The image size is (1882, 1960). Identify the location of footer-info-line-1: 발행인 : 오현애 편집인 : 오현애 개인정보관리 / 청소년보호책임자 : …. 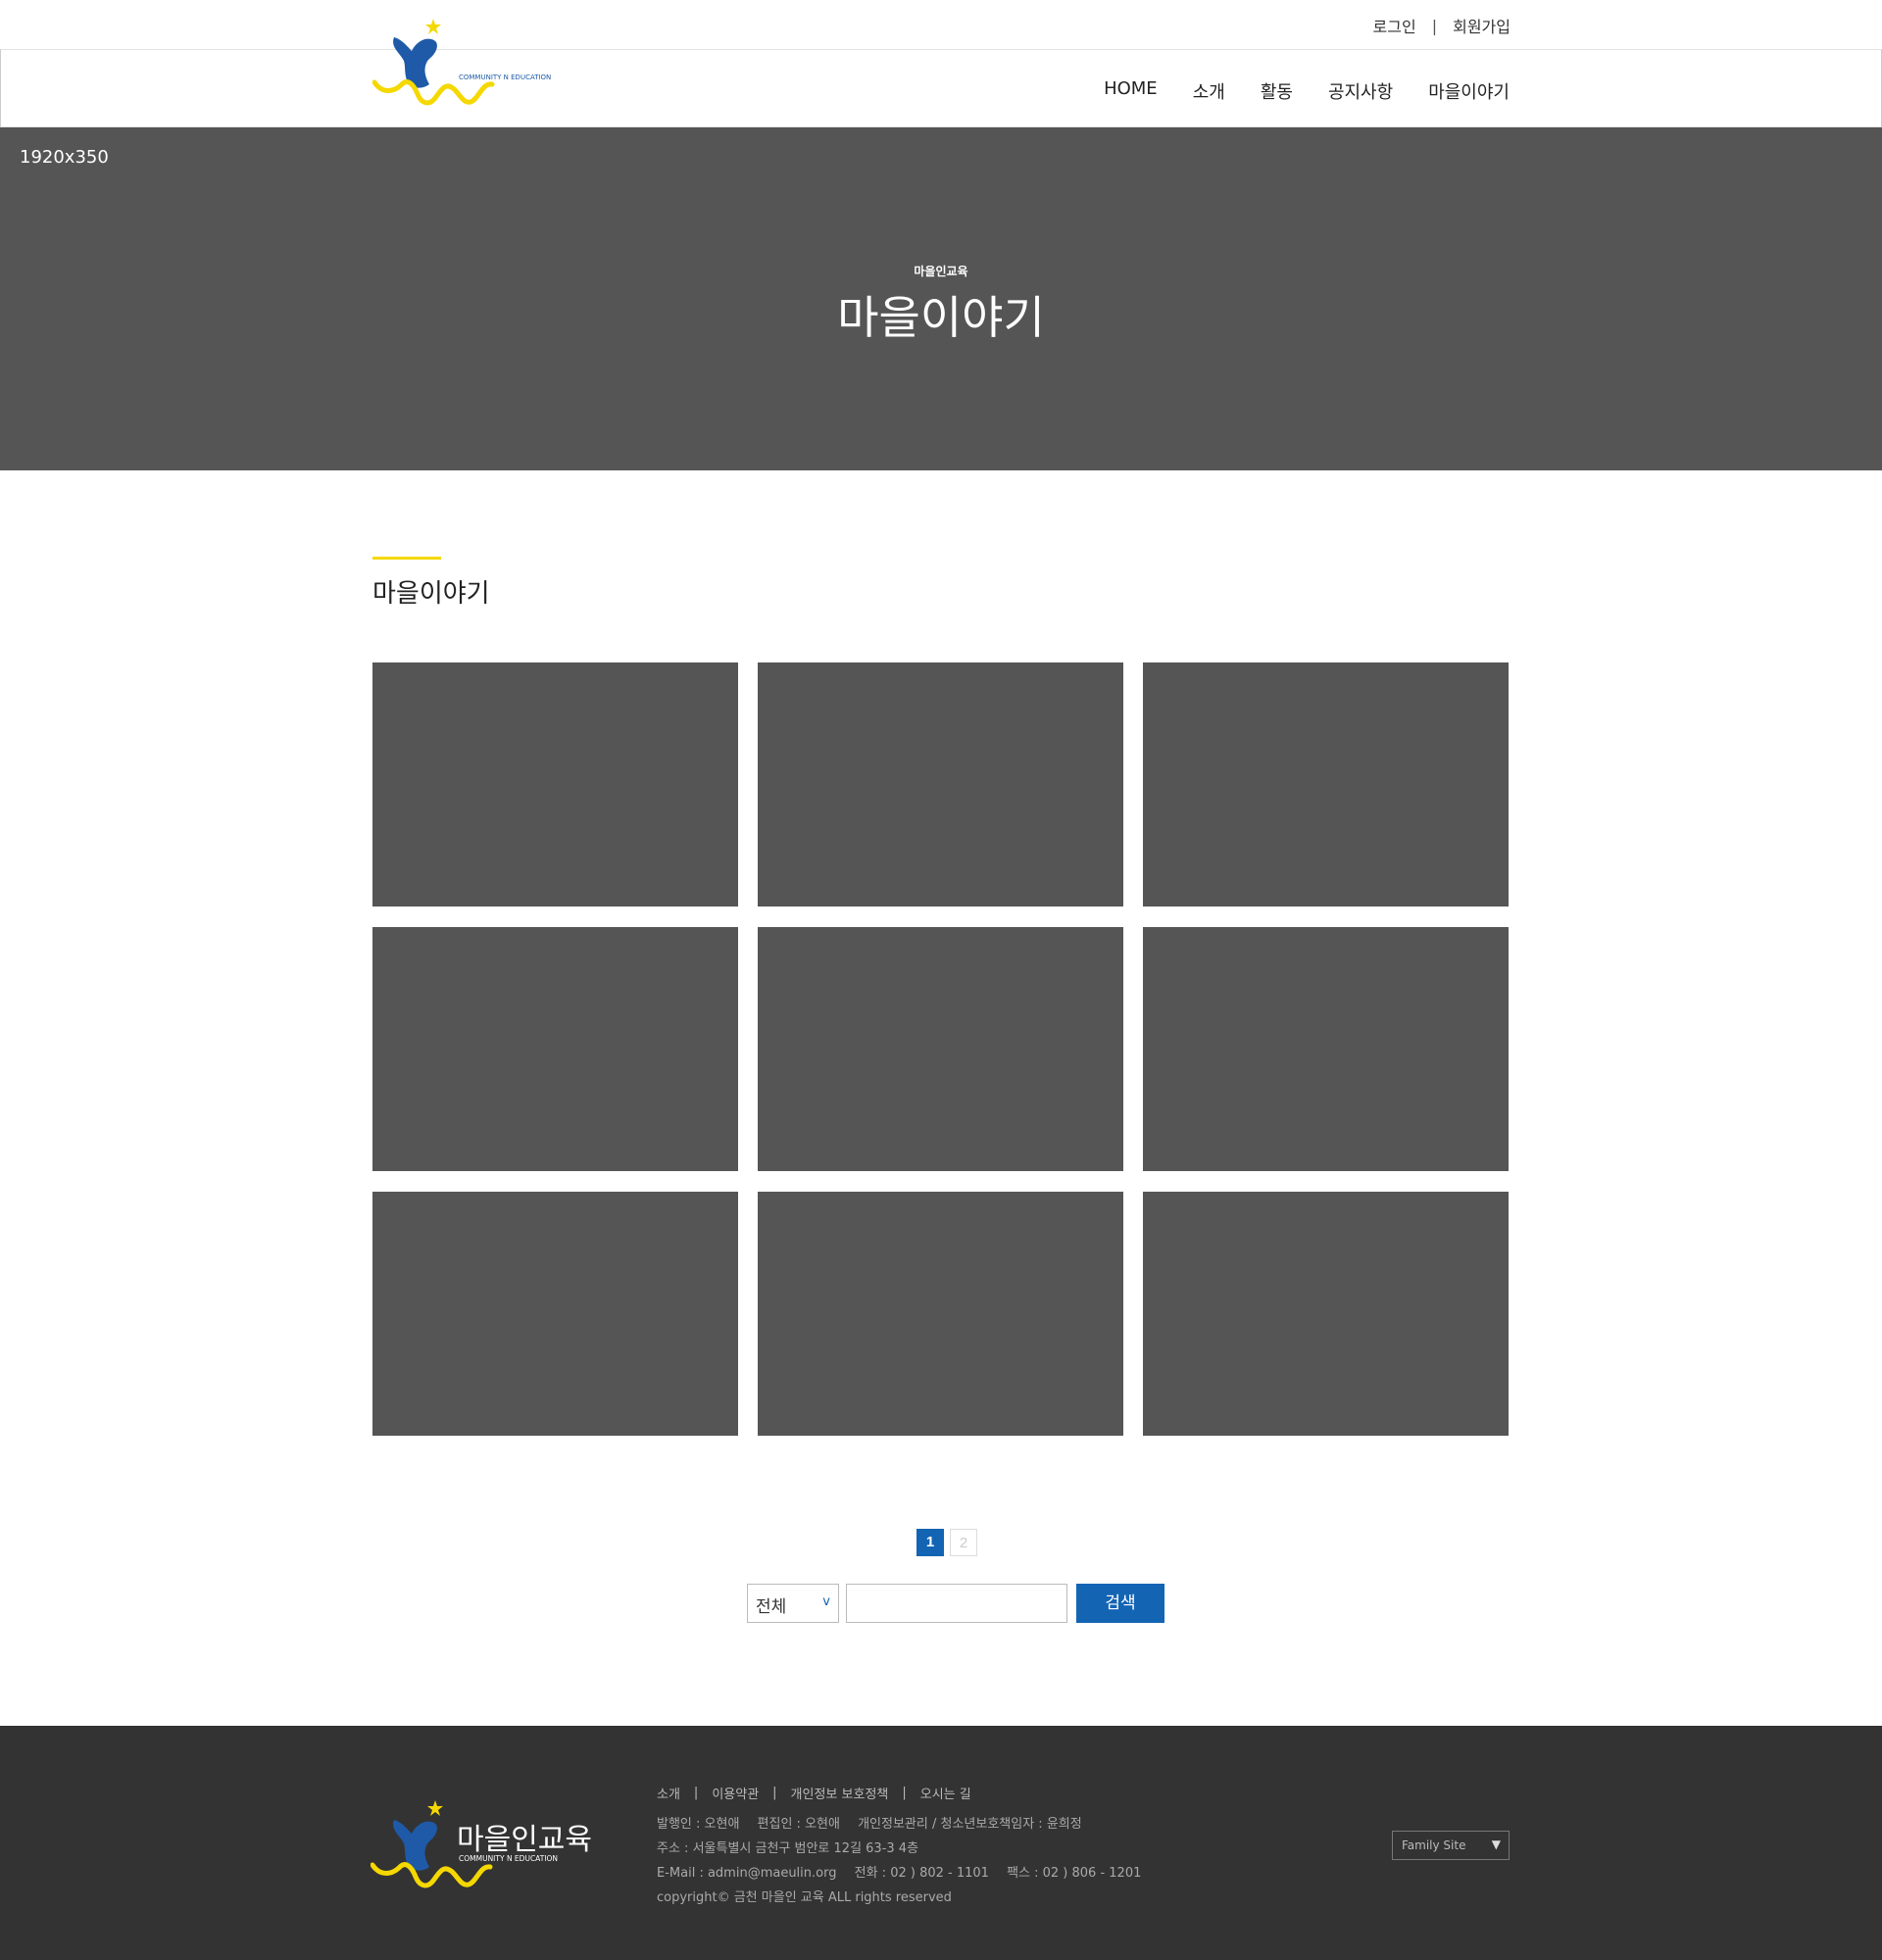
(899, 1824).